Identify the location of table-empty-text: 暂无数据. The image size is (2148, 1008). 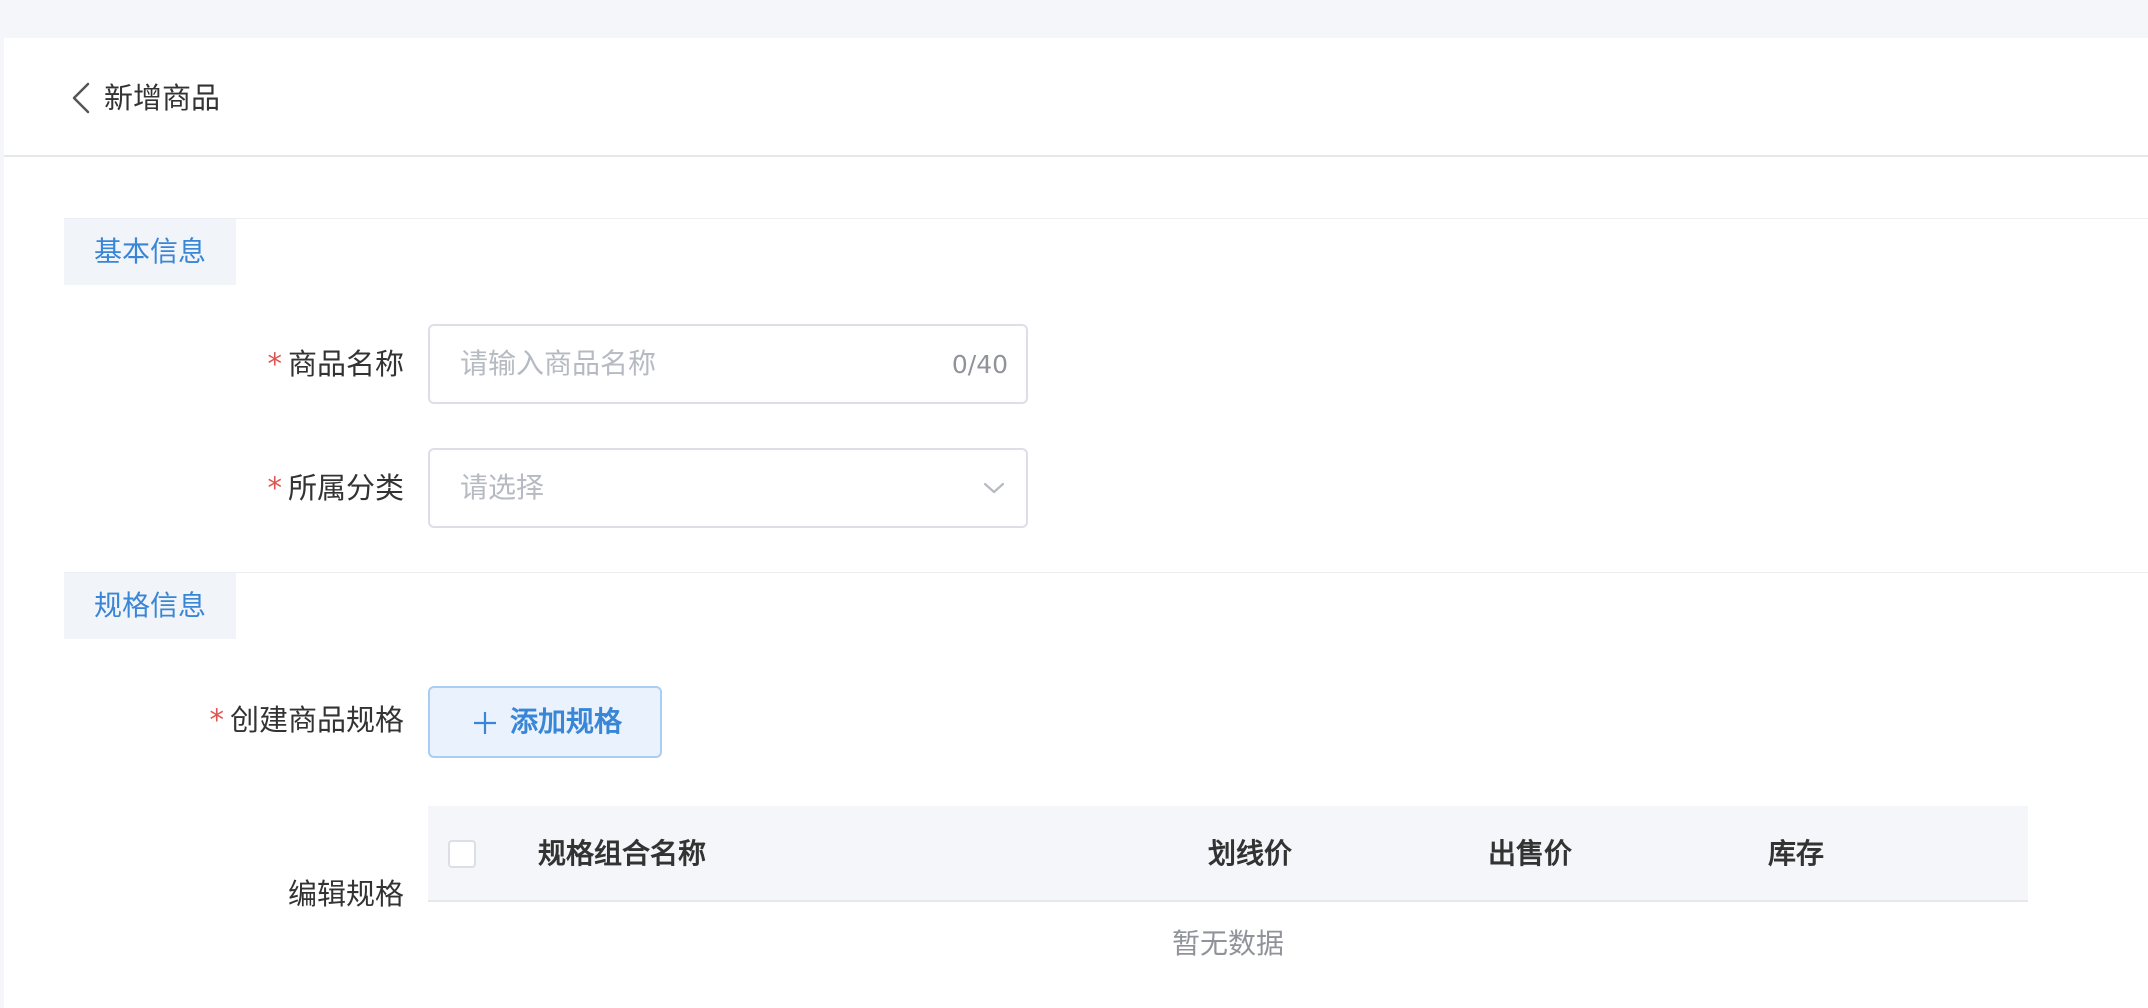
(1227, 943).